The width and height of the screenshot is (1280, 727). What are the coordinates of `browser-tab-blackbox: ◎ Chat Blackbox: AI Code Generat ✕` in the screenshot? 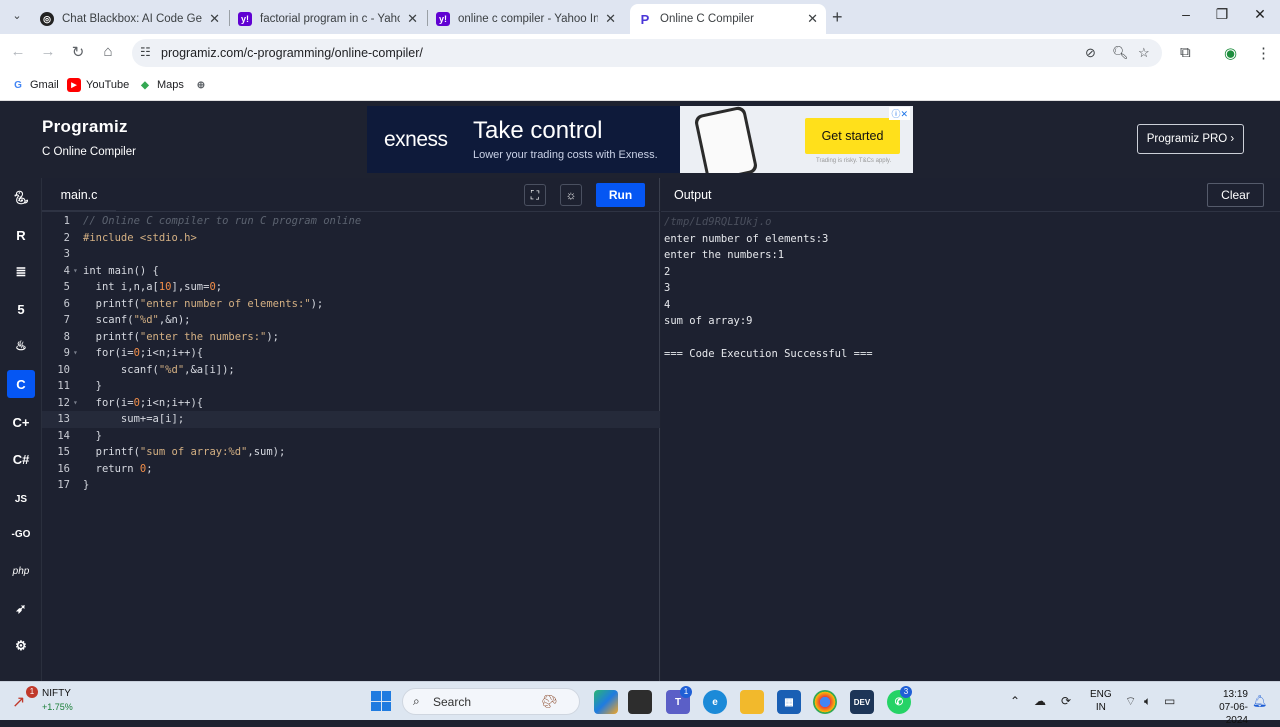 It's located at (130, 19).